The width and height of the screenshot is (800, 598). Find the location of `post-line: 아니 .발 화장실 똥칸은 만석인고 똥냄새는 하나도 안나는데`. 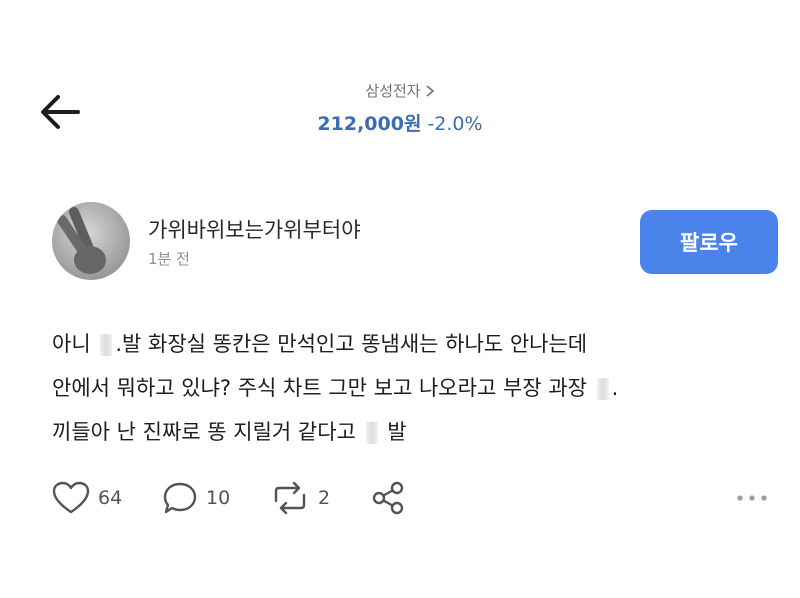

post-line: 아니 .발 화장실 똥칸은 만석인고 똥냄새는 하나도 안나는데 is located at coordinates (320, 344).